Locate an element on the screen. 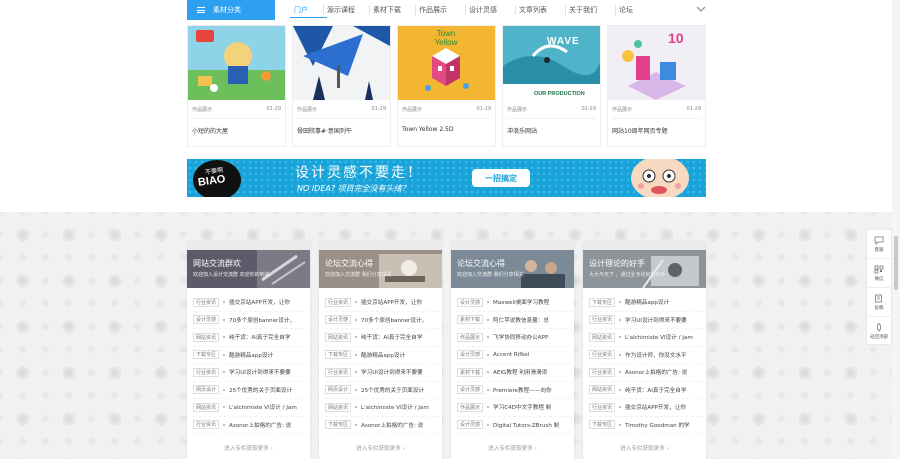 Image resolution: width=900 pixels, height=459 pixels. work-title: 小短的的大屋 is located at coordinates (236, 127).